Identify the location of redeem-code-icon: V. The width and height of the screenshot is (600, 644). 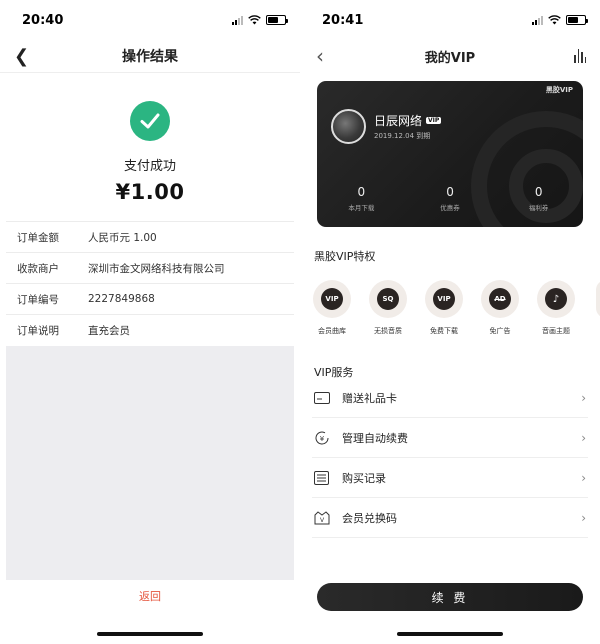
(327, 517).